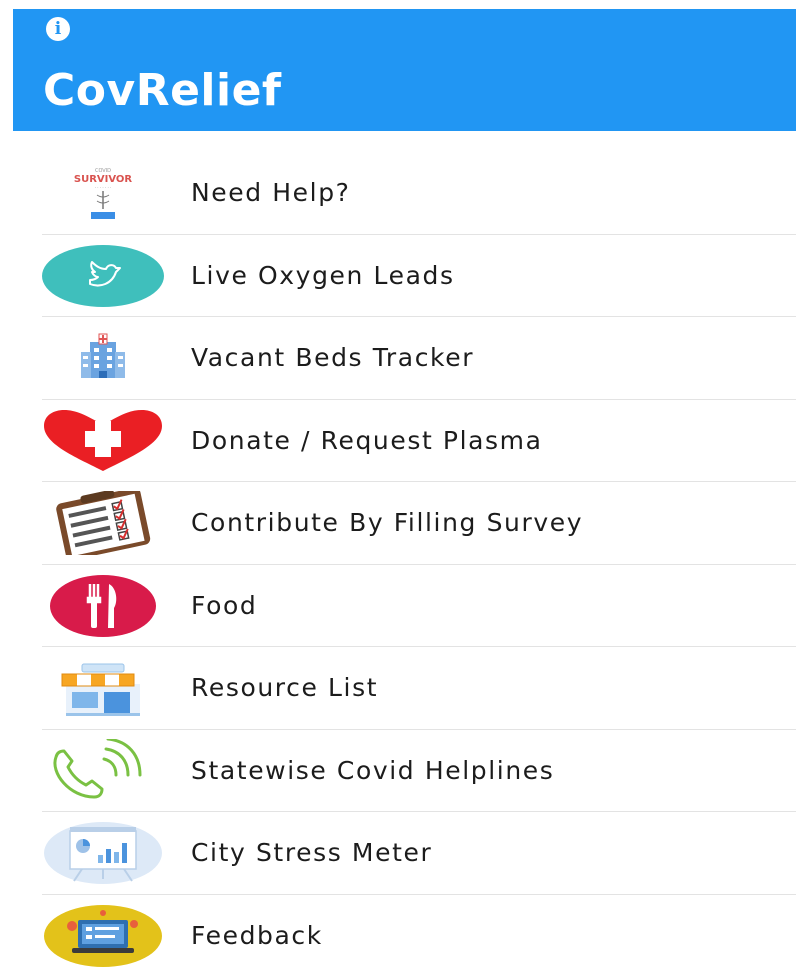 This screenshot has height=977, width=796. Describe the element at coordinates (311, 853) in the screenshot. I see `menu-item-label: City Stress Meter` at that location.